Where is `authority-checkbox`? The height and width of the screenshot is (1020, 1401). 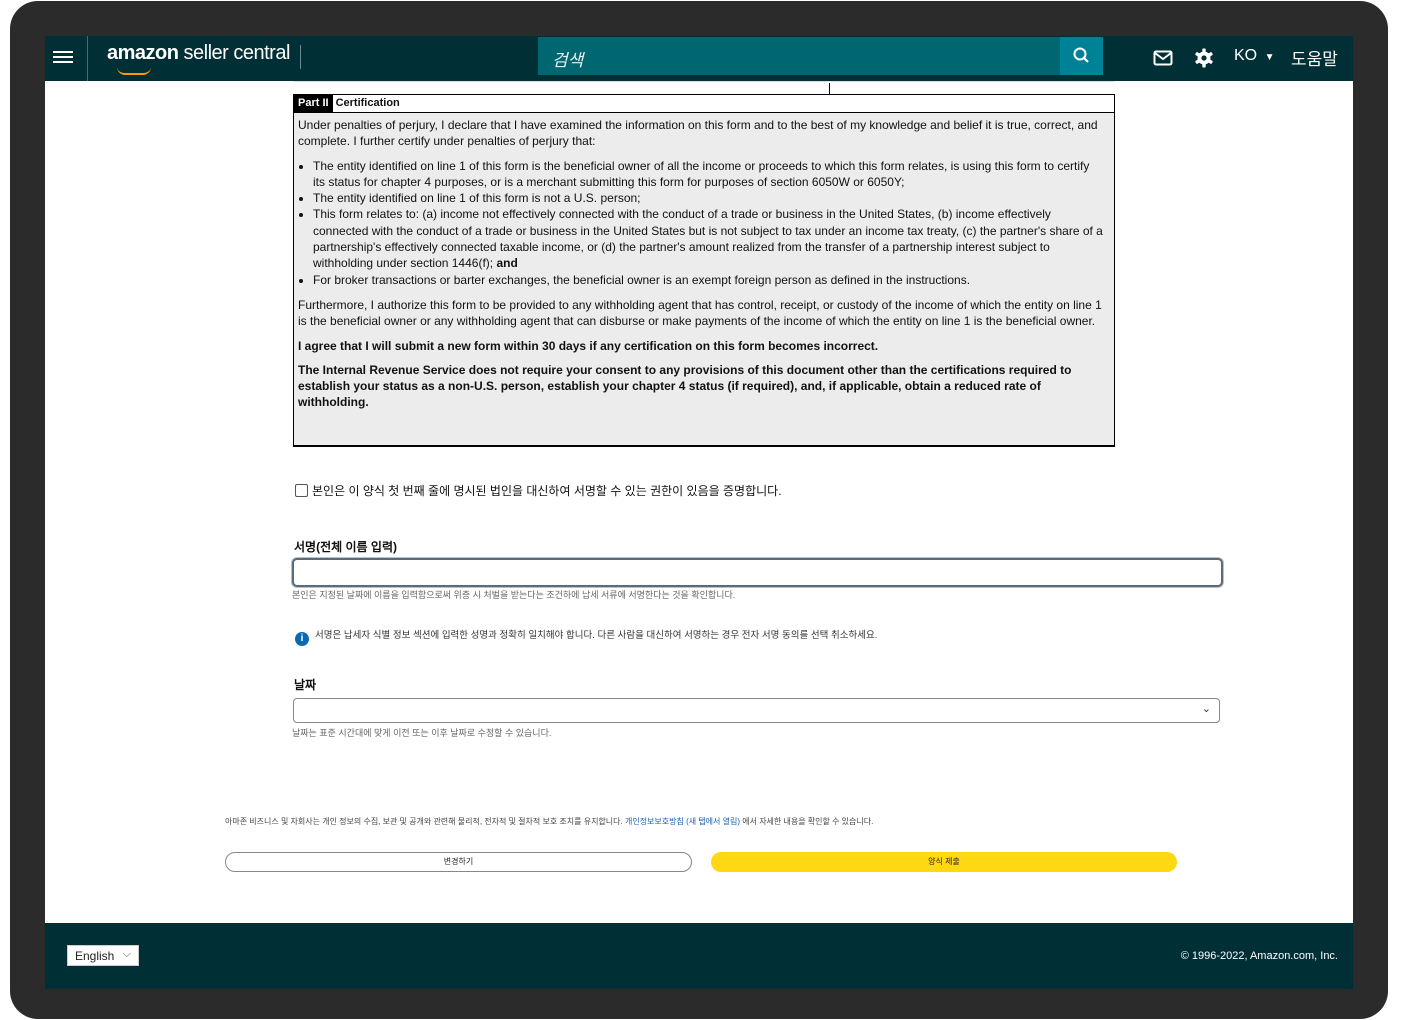
authority-checkbox is located at coordinates (301, 490).